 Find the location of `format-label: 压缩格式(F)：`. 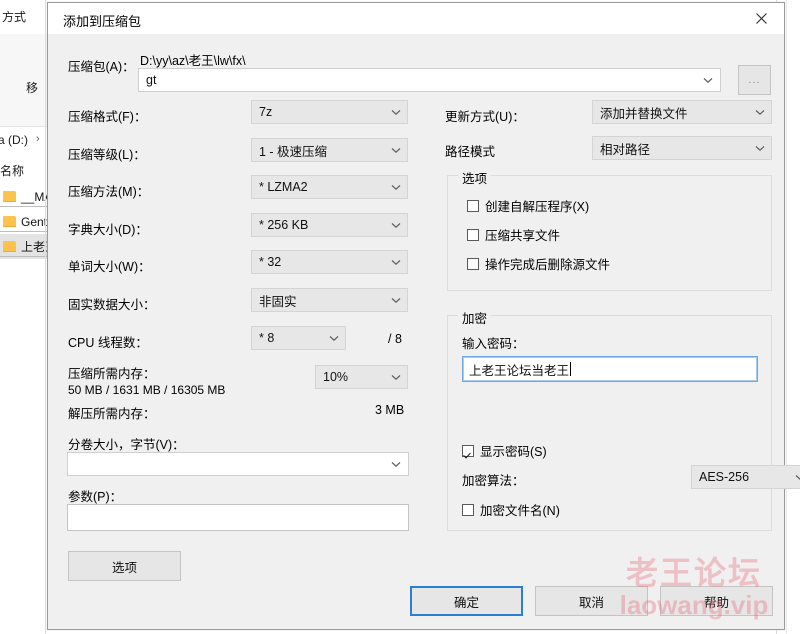

format-label: 压缩格式(F)： is located at coordinates (107, 117).